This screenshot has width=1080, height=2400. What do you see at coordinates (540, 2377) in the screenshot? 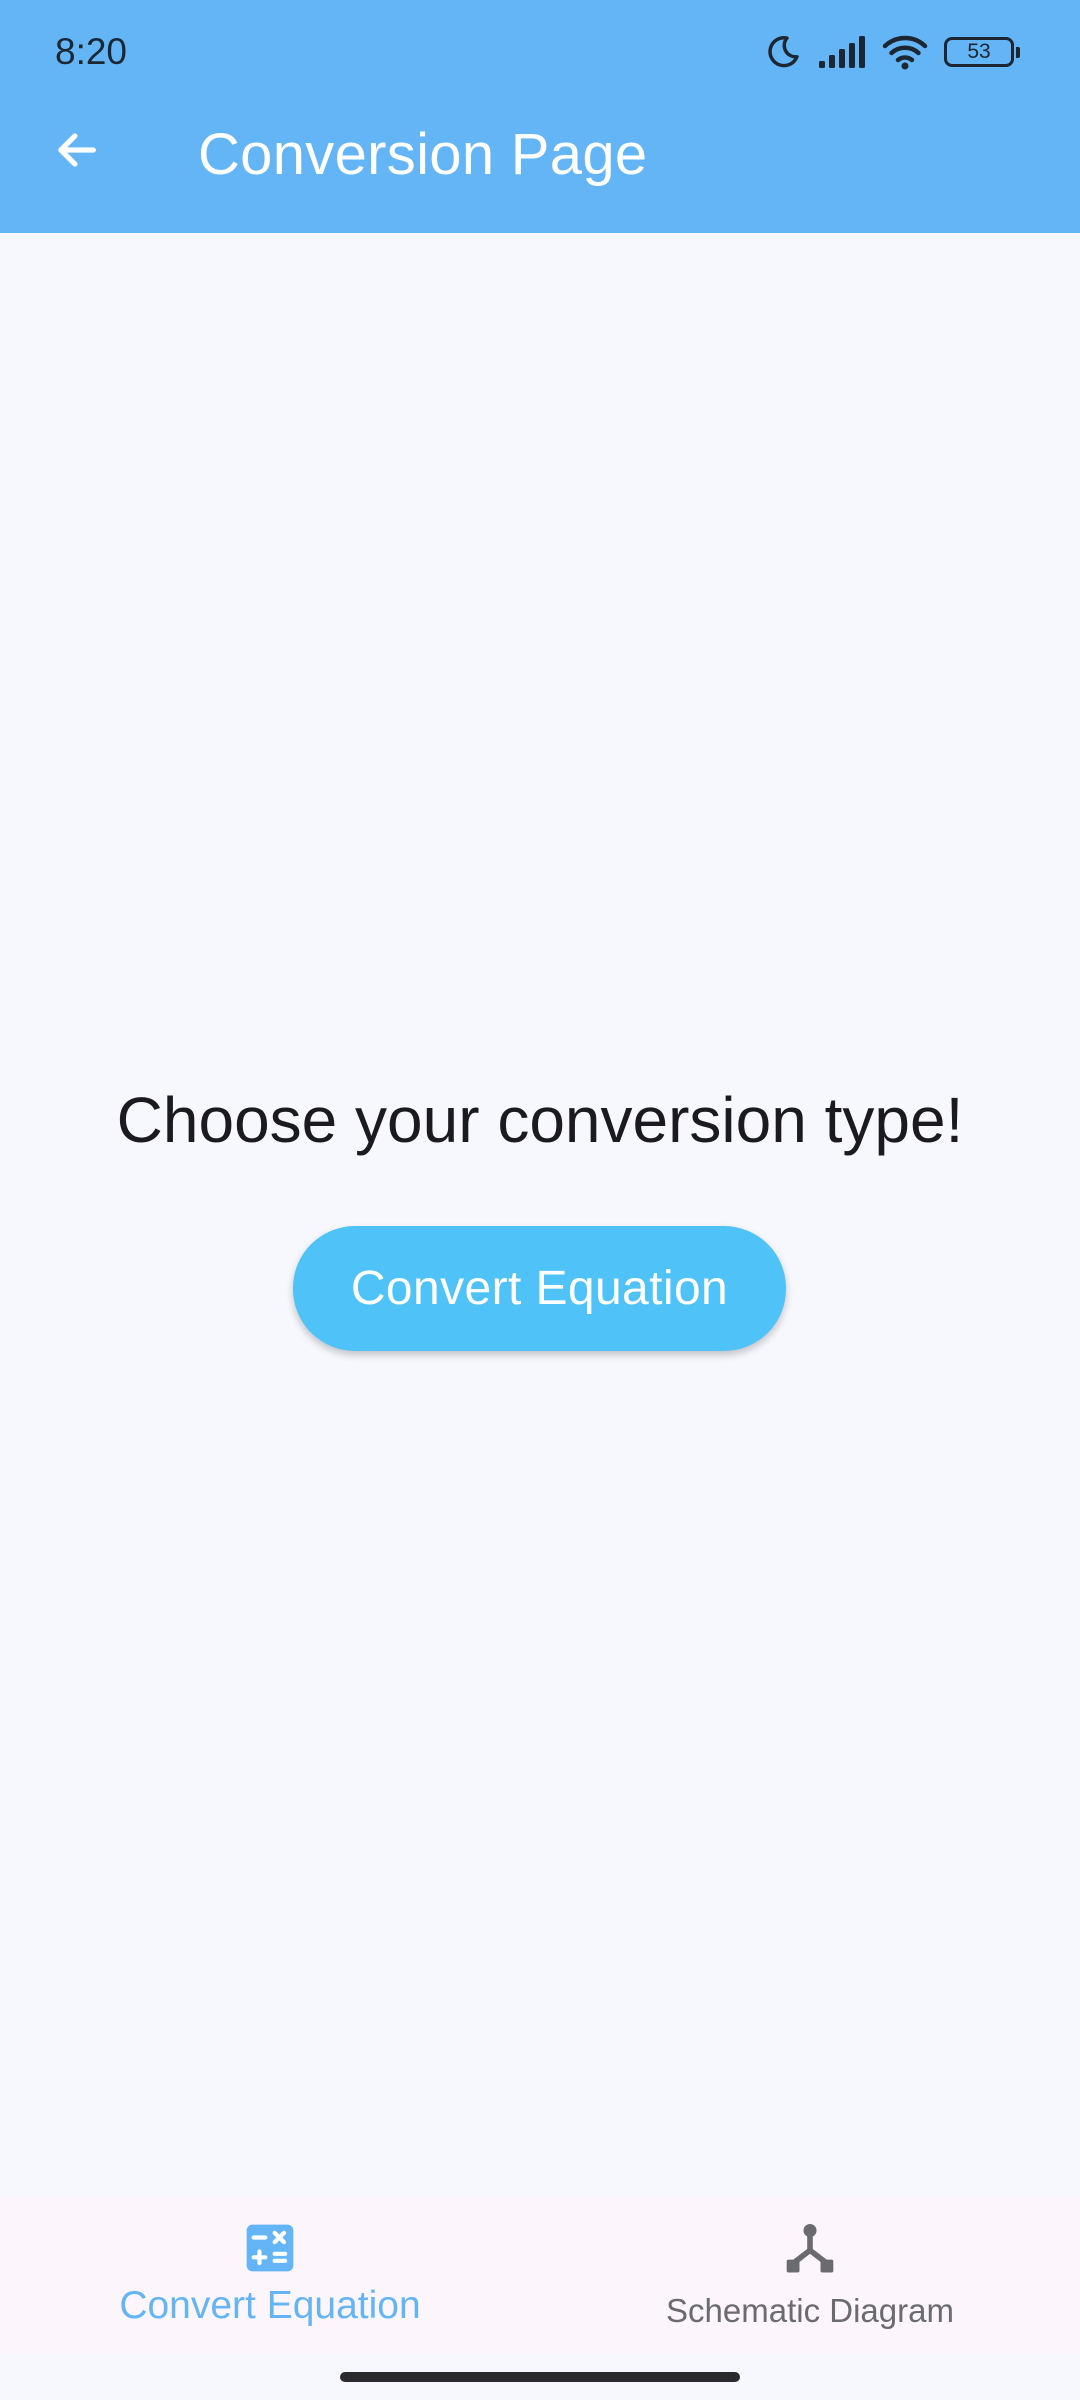
I see `home-indicator` at bounding box center [540, 2377].